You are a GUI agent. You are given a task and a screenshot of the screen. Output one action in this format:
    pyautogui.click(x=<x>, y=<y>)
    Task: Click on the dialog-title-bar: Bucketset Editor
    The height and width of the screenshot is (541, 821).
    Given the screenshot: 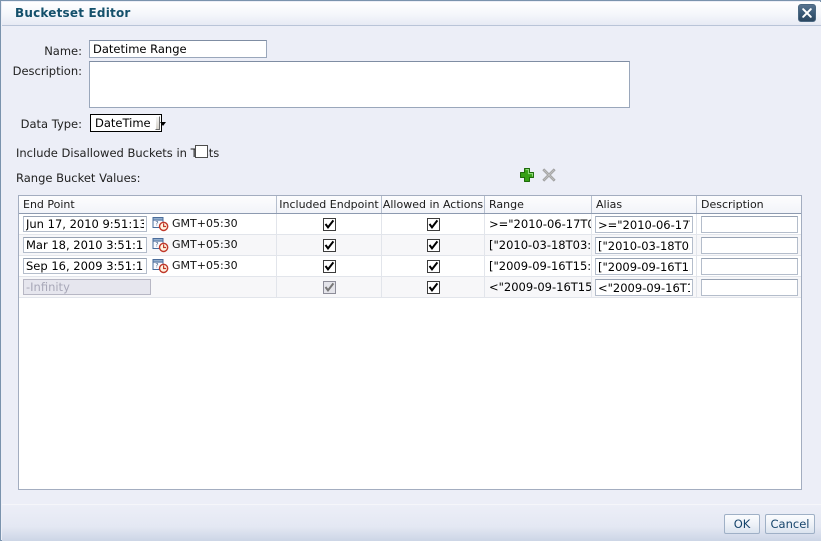 What is the action you would take?
    pyautogui.click(x=411, y=14)
    